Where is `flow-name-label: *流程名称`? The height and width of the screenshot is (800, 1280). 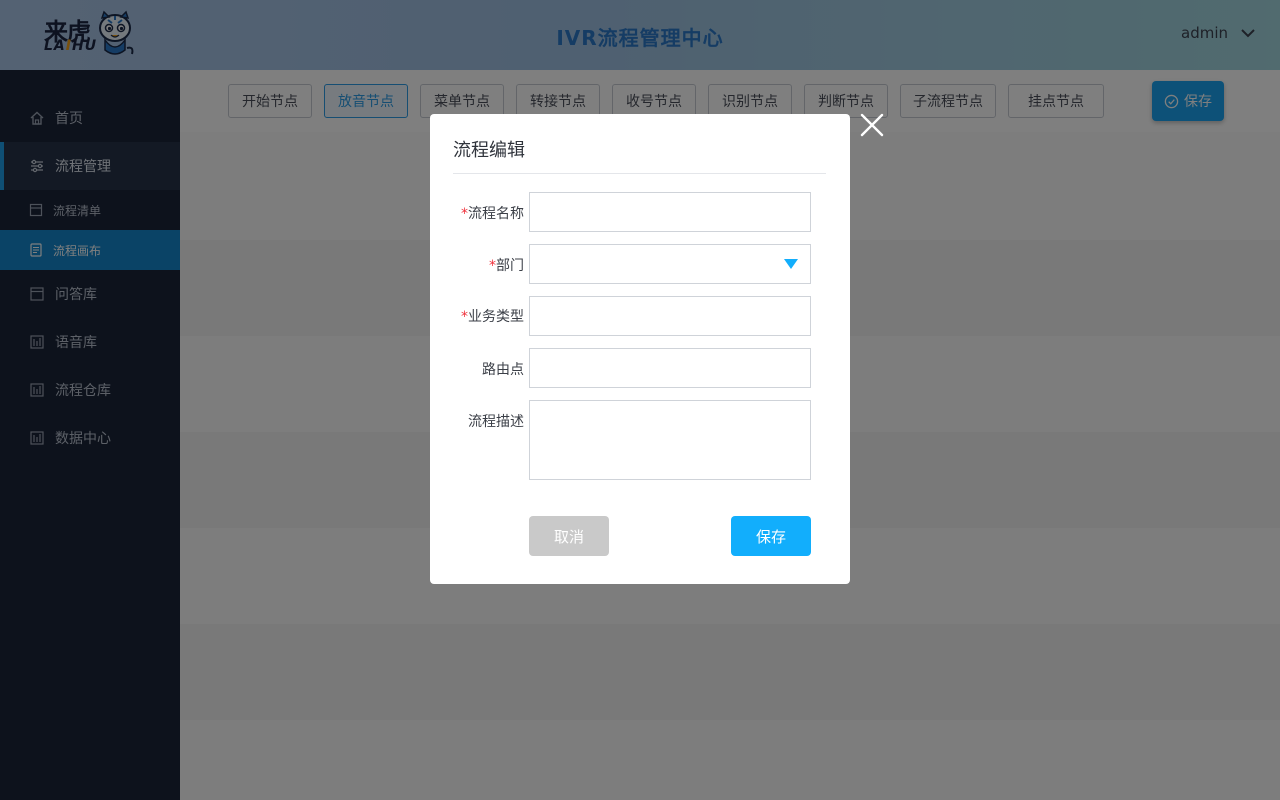 flow-name-label: *流程名称 is located at coordinates (477, 213).